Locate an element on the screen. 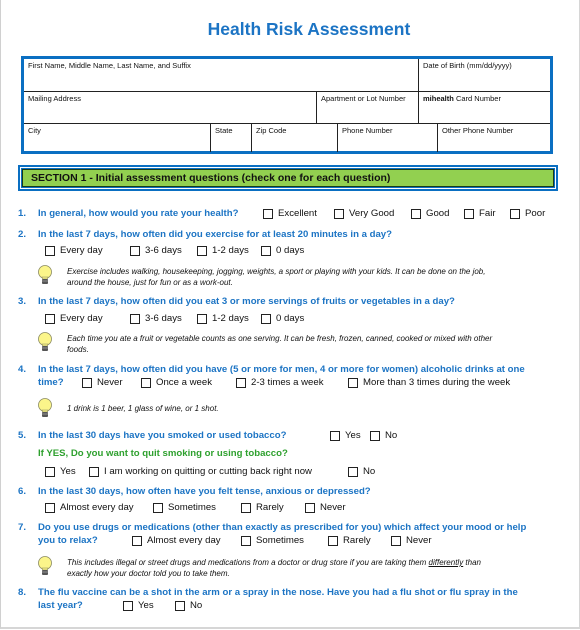 The width and height of the screenshot is (580, 630). phone-field: Phone Number is located at coordinates (387, 138).